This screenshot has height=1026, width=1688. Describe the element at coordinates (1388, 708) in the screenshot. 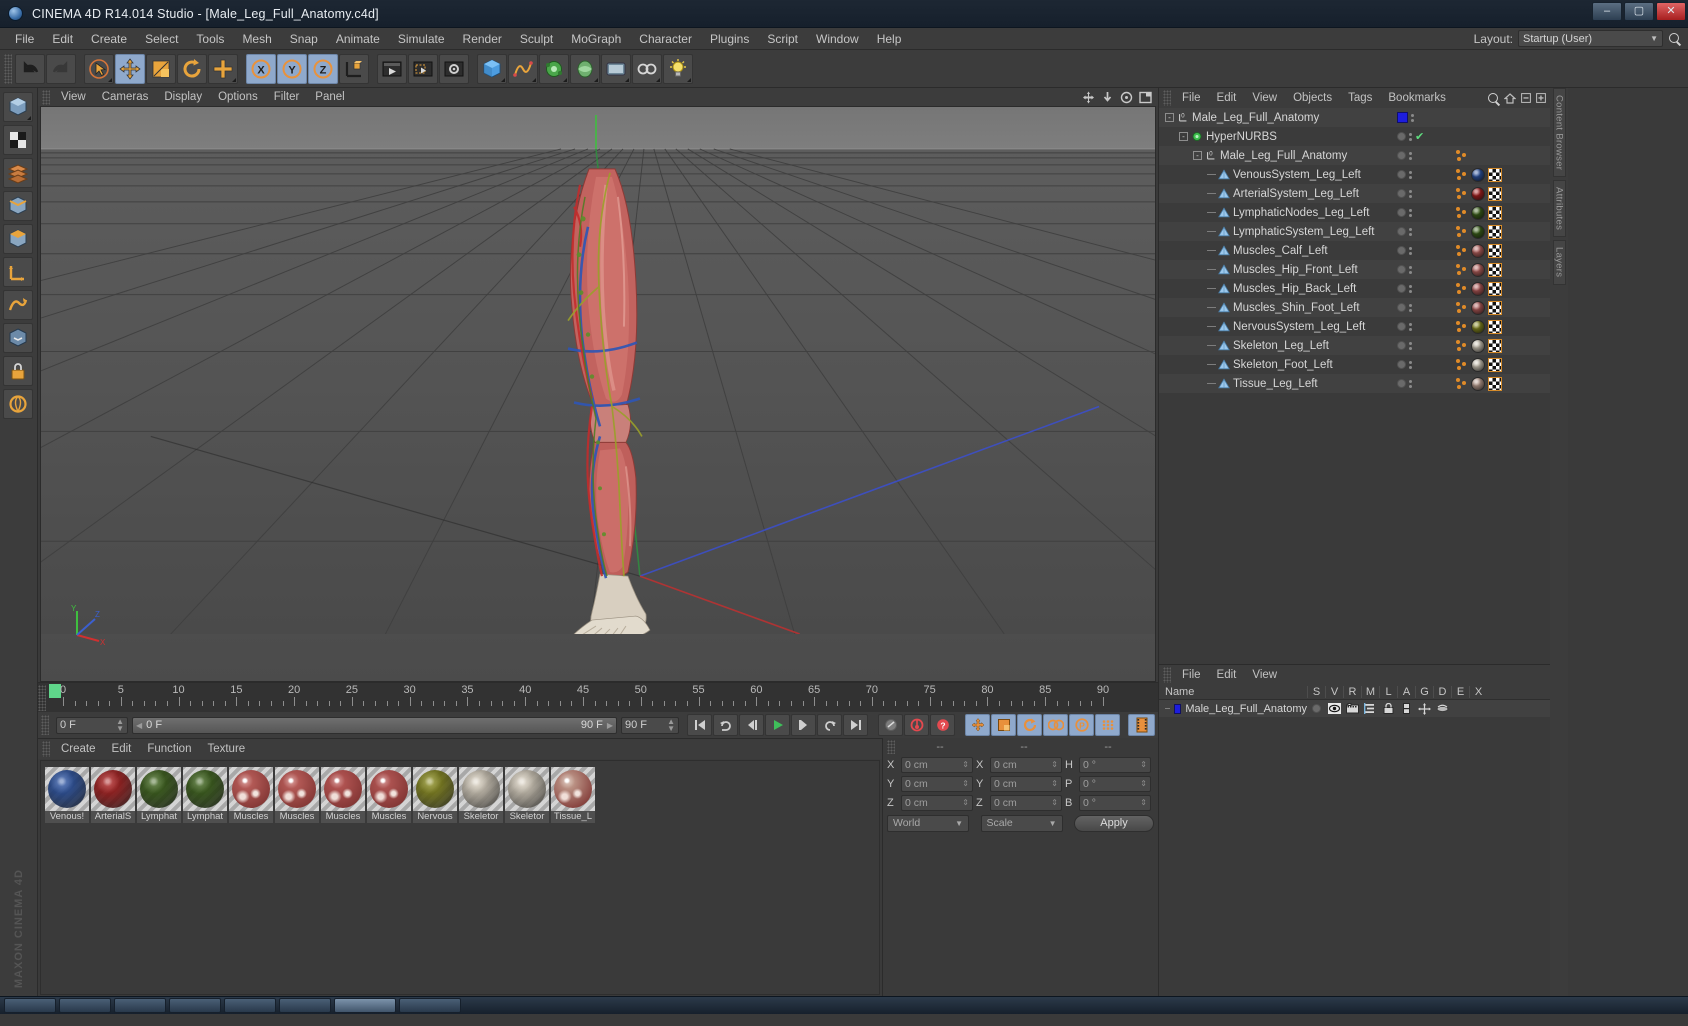

I see `layer-cell-l` at that location.